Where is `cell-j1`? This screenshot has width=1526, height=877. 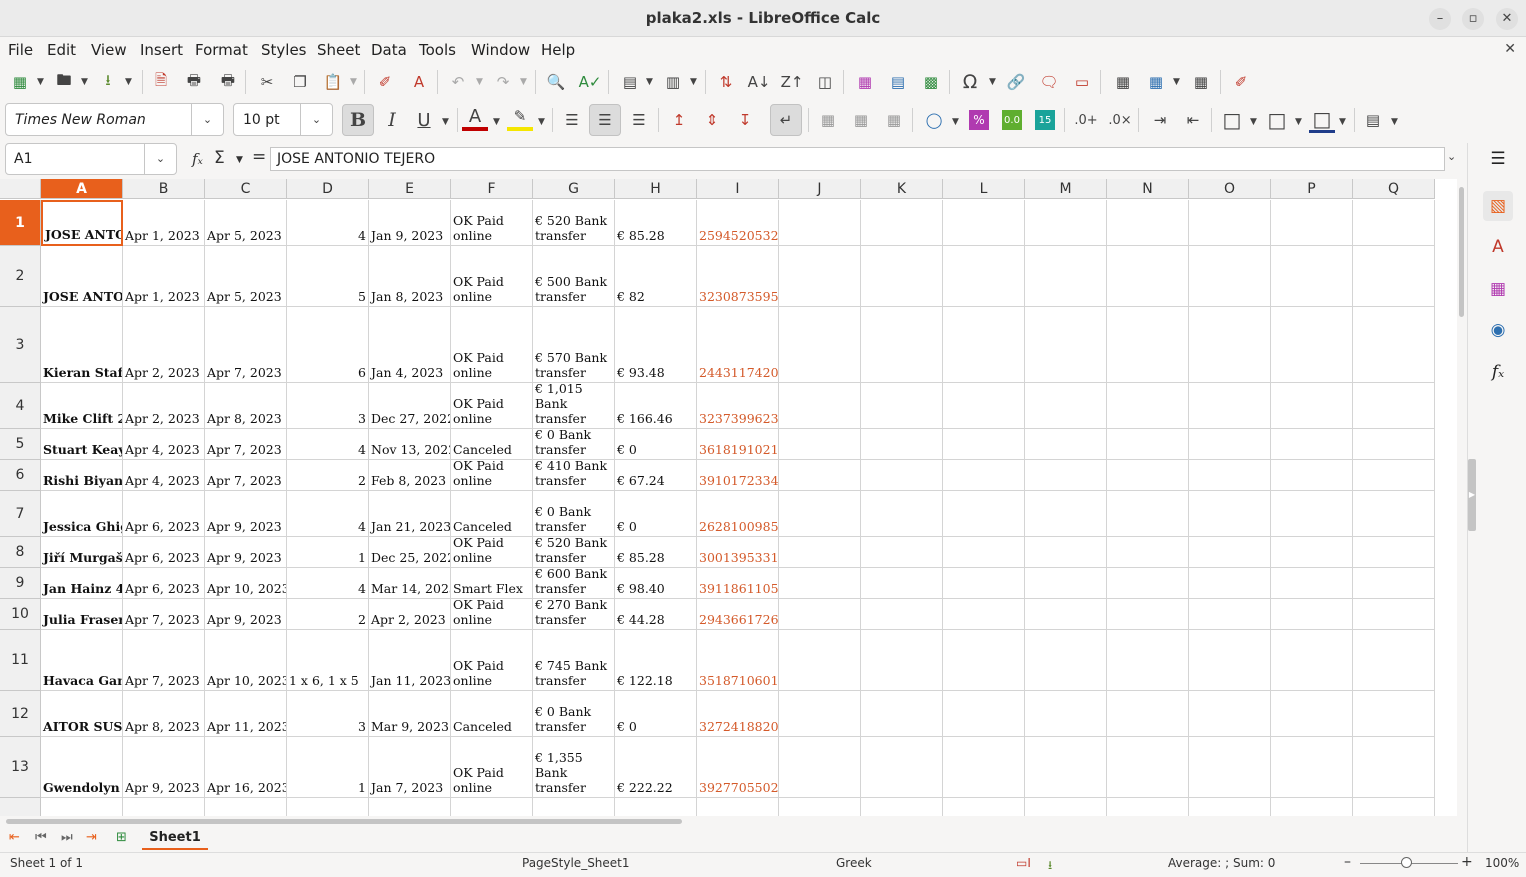
cell-j1 is located at coordinates (820, 223).